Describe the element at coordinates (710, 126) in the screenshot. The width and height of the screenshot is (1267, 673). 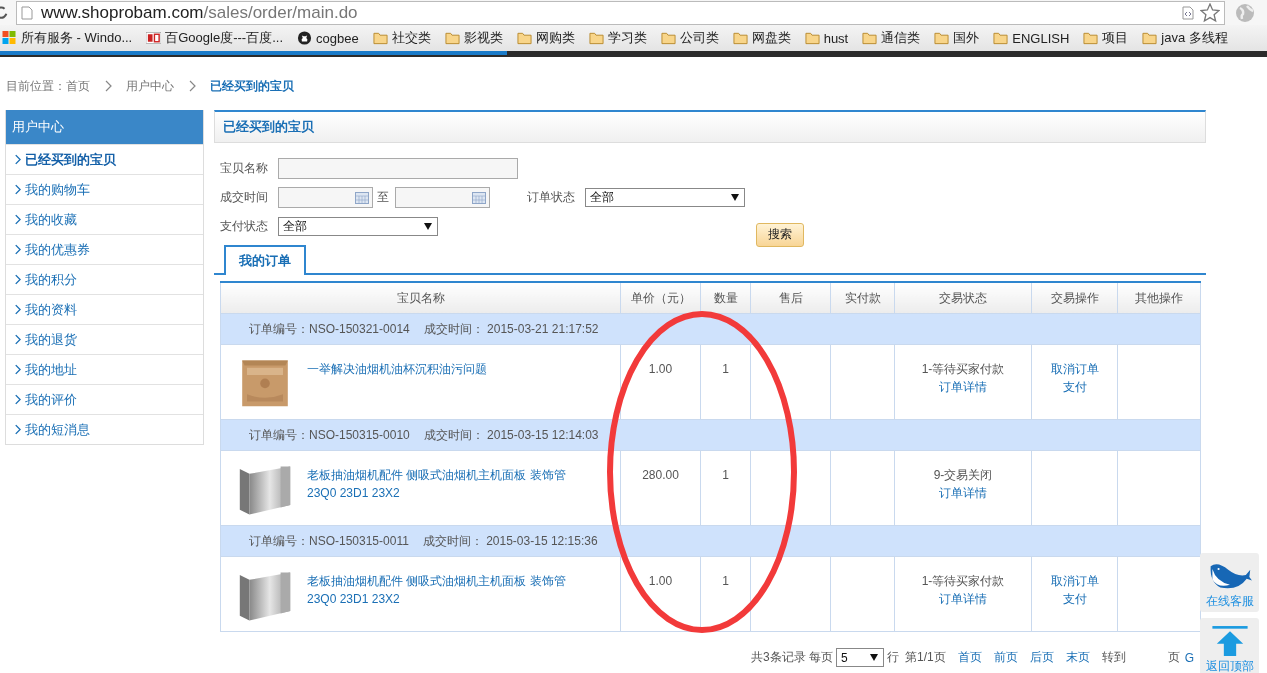
I see `panel-header: 已经买到的宝贝` at that location.